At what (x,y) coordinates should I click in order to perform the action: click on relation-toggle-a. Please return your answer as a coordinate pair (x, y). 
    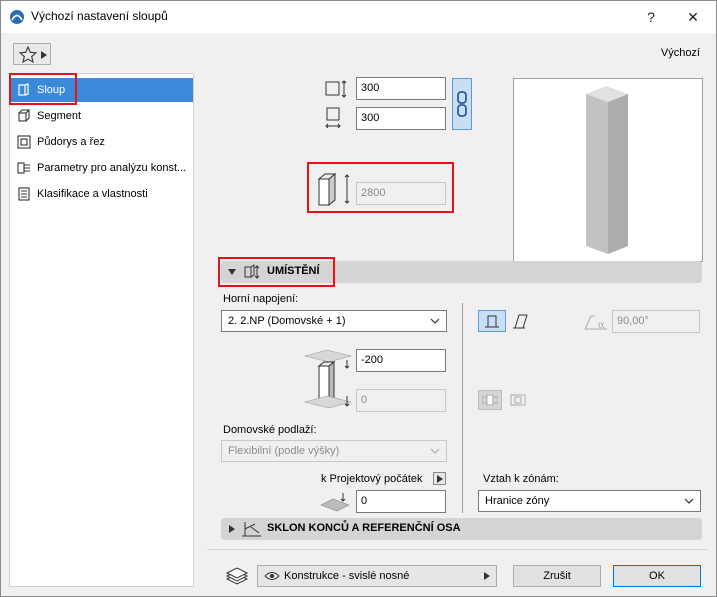
    Looking at the image, I should click on (490, 400).